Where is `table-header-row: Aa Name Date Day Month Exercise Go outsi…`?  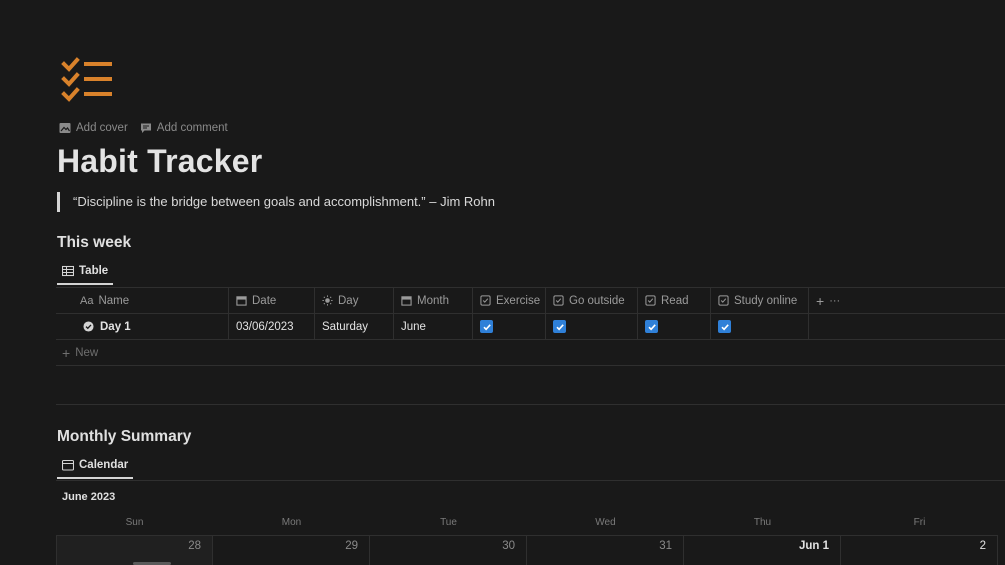
table-header-row: Aa Name Date Day Month Exercise Go outsi… is located at coordinates (530, 301).